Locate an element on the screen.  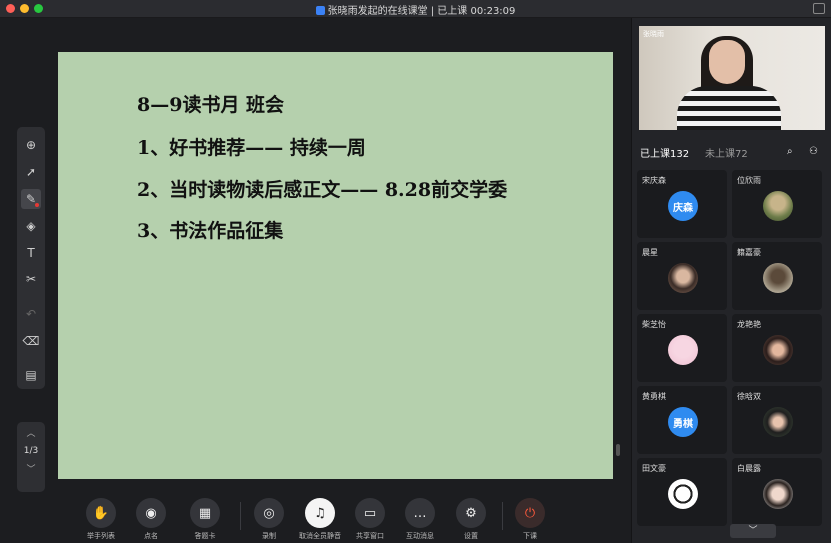
student-tile: 龙艳艳 is located at coordinates (777, 348).